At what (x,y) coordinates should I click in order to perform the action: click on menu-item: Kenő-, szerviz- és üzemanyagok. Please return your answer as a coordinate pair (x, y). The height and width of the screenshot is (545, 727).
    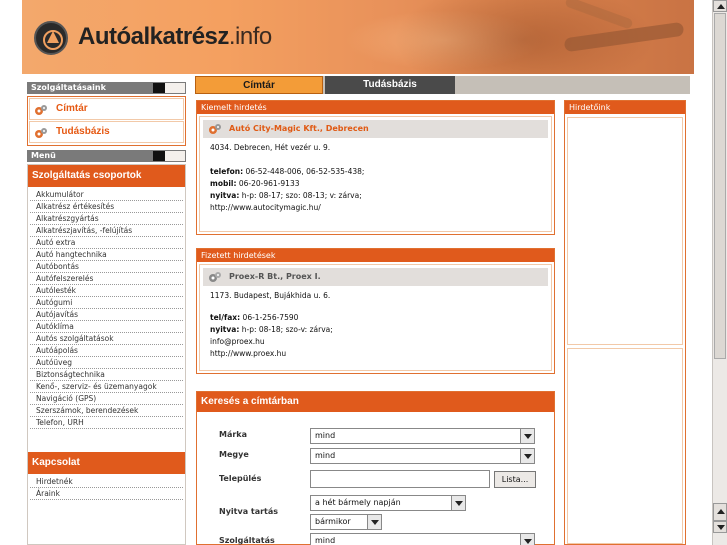
    Looking at the image, I should click on (106, 387).